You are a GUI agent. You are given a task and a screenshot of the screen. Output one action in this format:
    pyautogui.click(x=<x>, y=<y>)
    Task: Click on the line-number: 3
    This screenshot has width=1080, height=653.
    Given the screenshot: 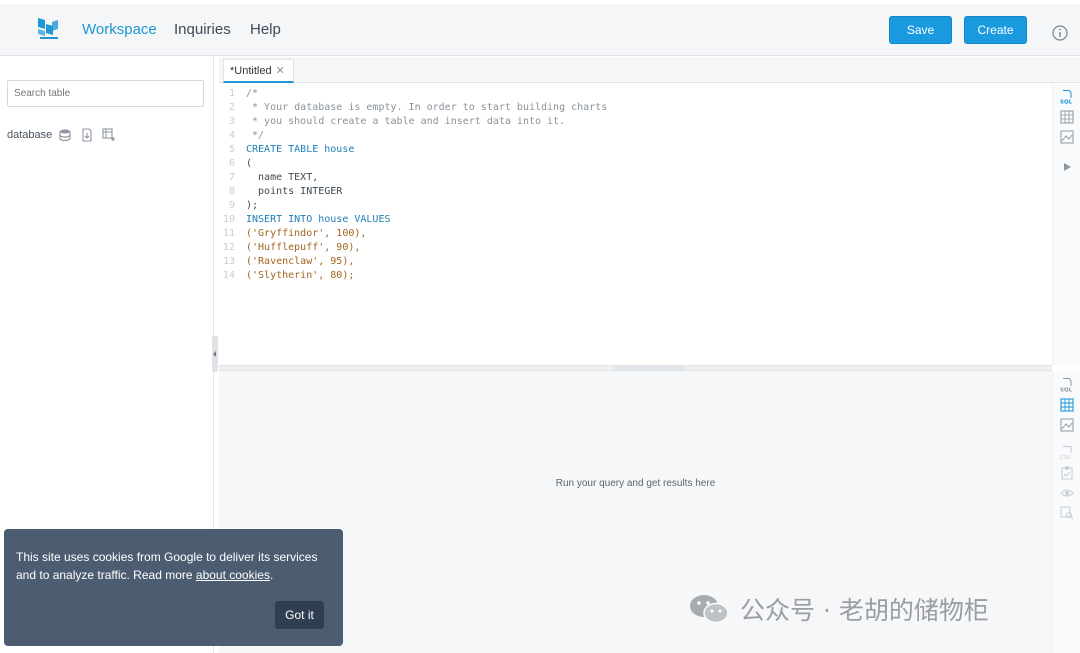 What is the action you would take?
    pyautogui.click(x=231, y=121)
    